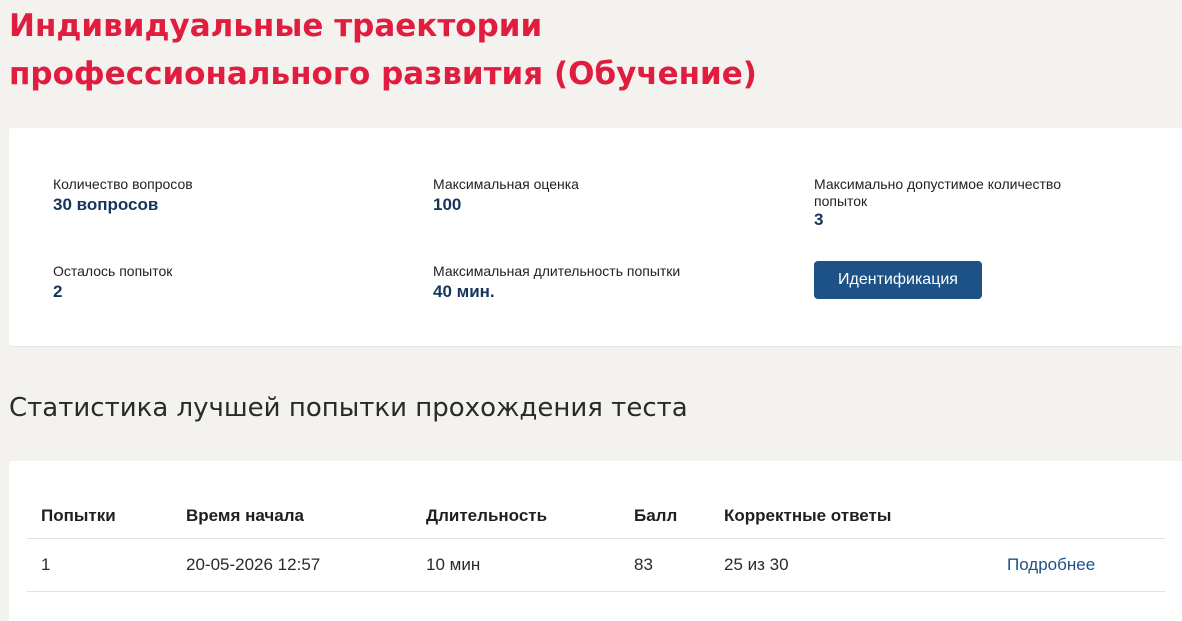 The width and height of the screenshot is (1182, 621). Describe the element at coordinates (106, 204) in the screenshot. I see `questions-count-value: 30 вопросов` at that location.